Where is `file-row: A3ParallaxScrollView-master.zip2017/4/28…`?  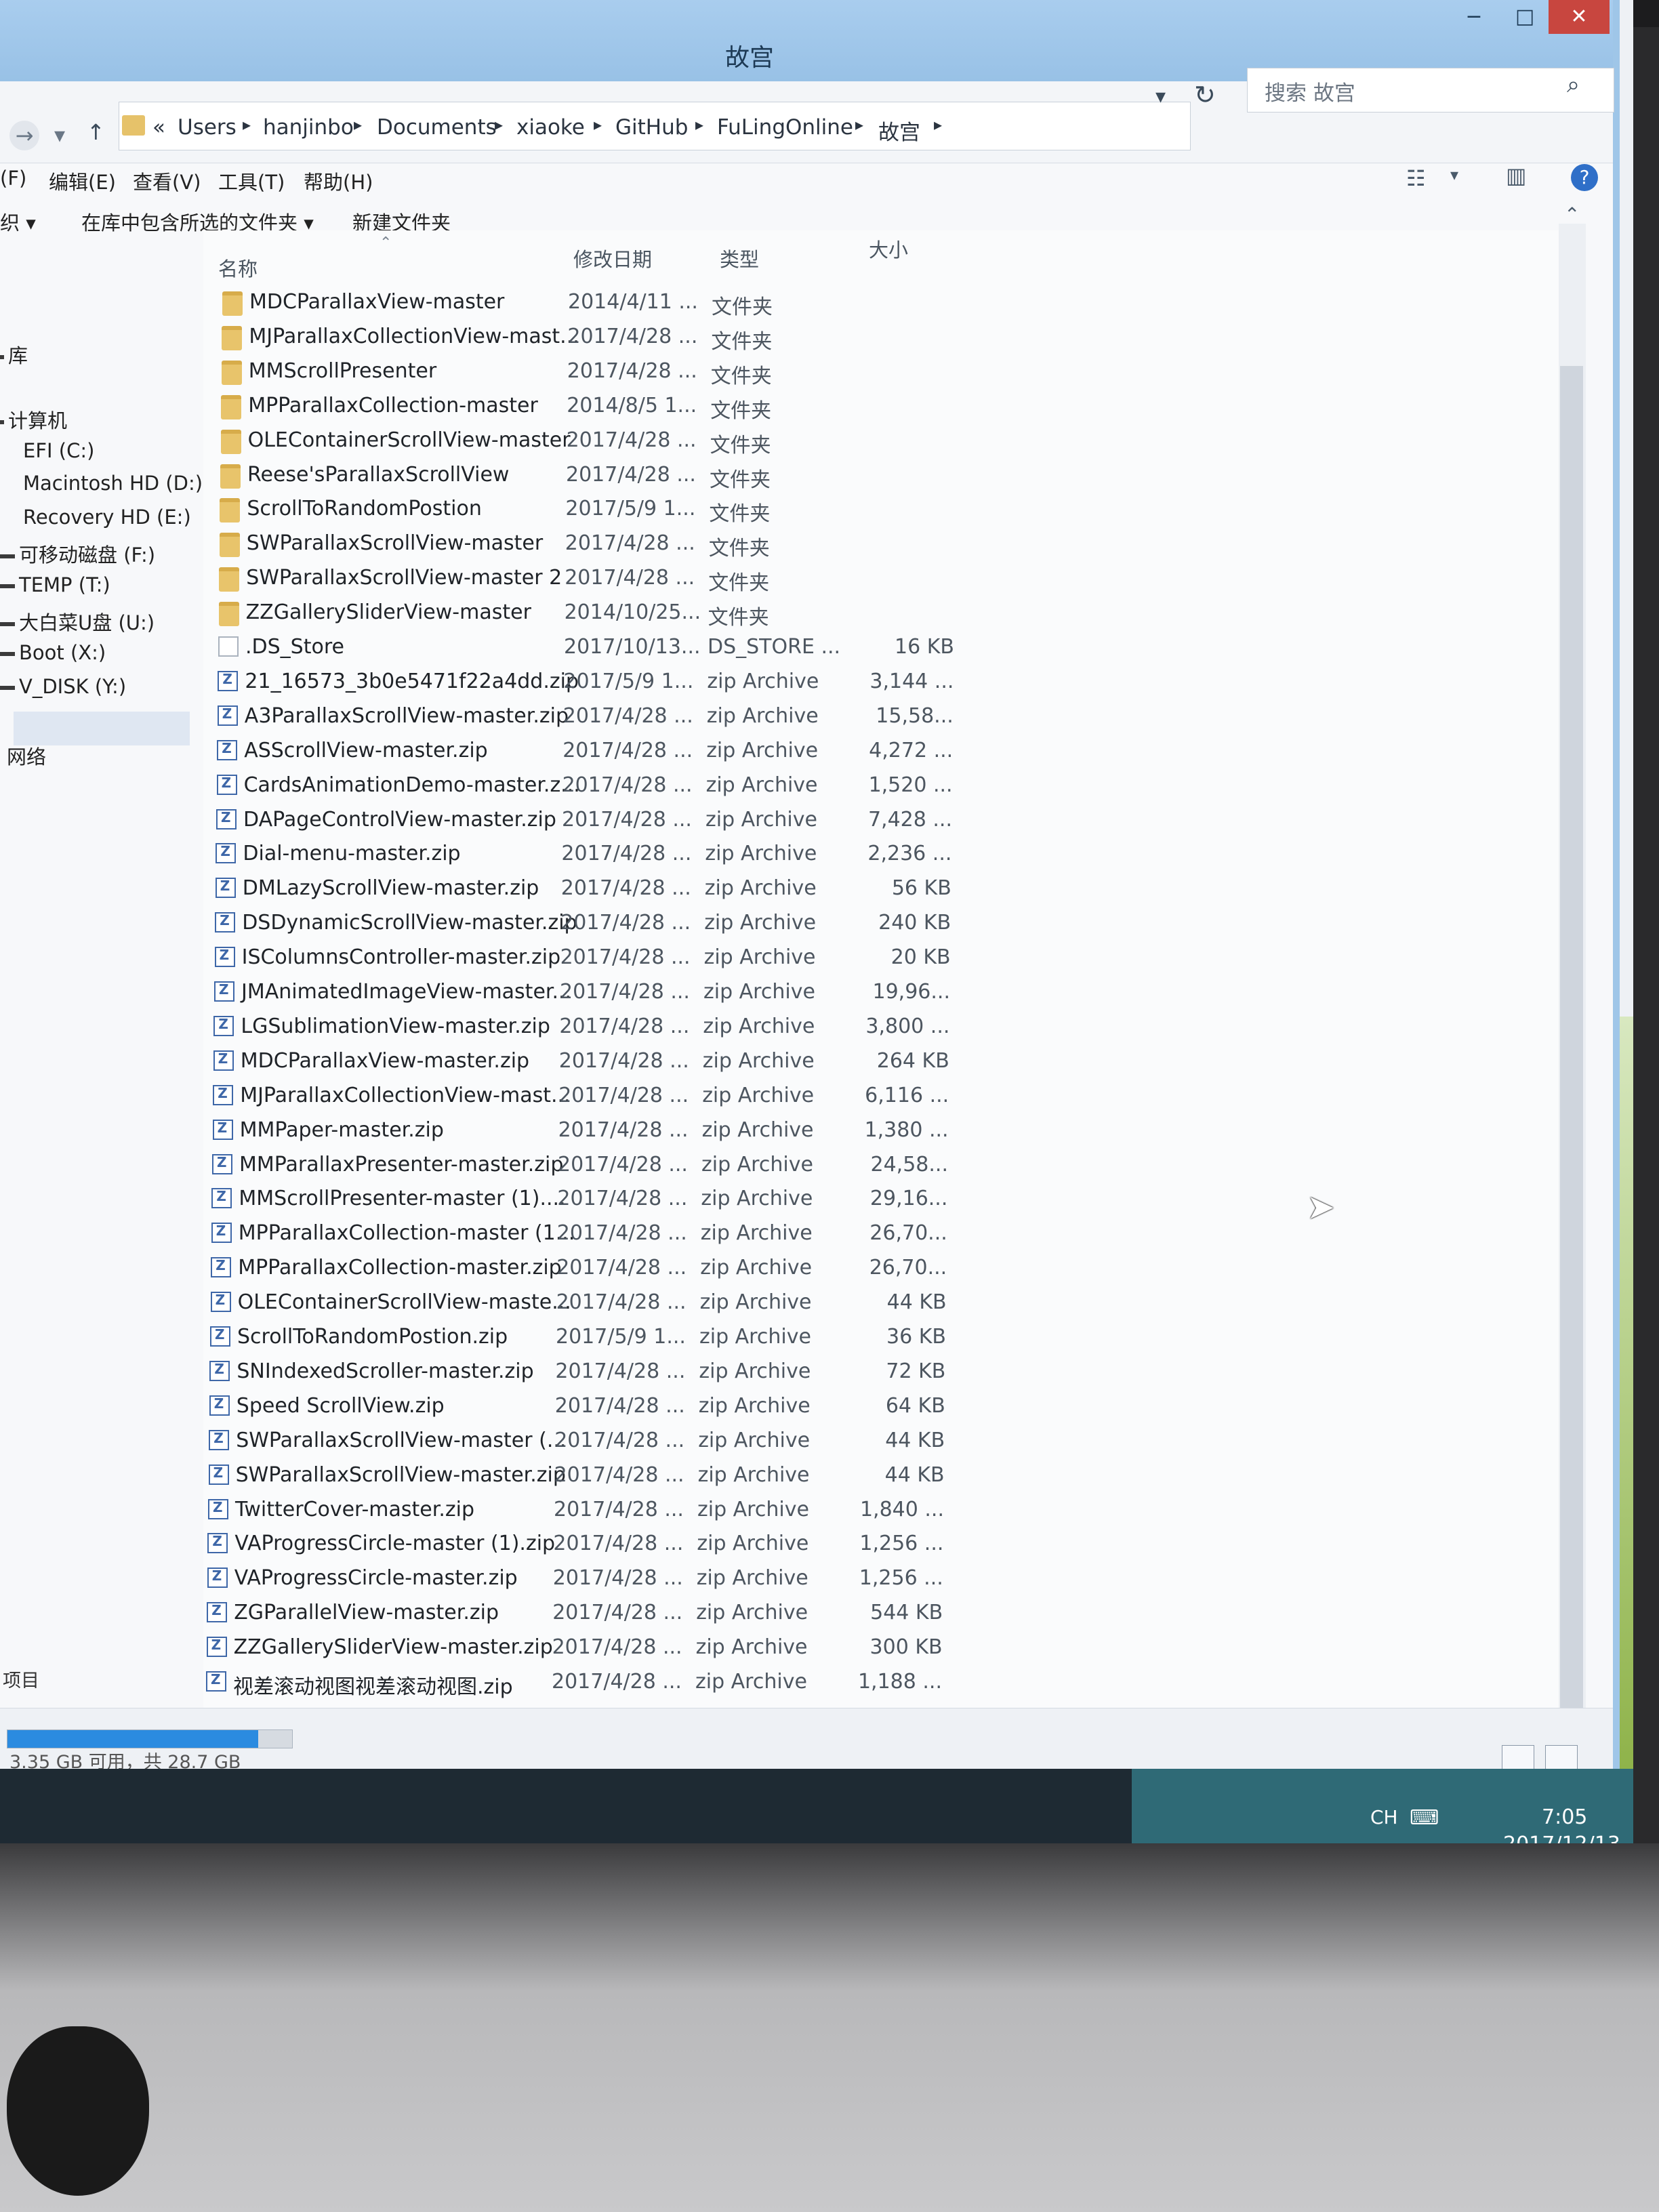 file-row: A3ParallaxScrollView-master.zip2017/4/28… is located at coordinates (624, 716).